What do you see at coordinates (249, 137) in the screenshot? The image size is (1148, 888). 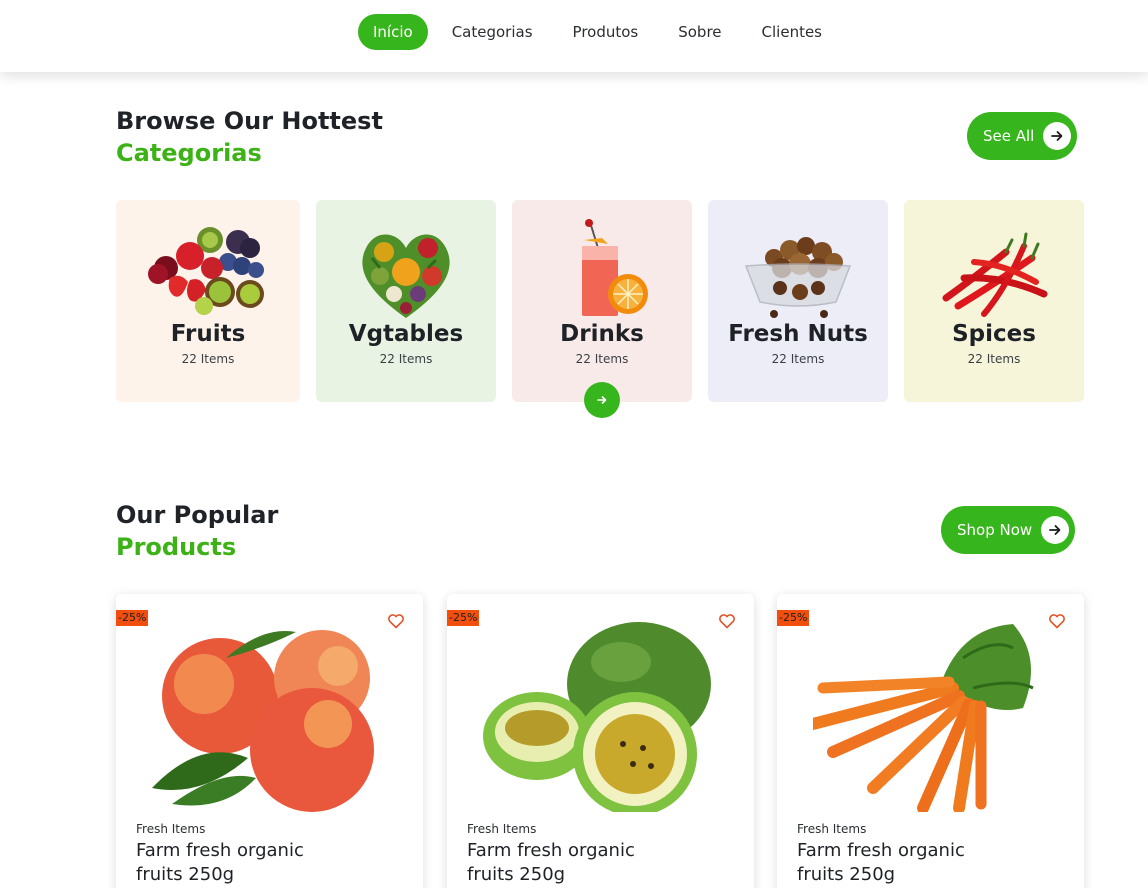 I see `categories-heading: Browse Our Hottest Categorias` at bounding box center [249, 137].